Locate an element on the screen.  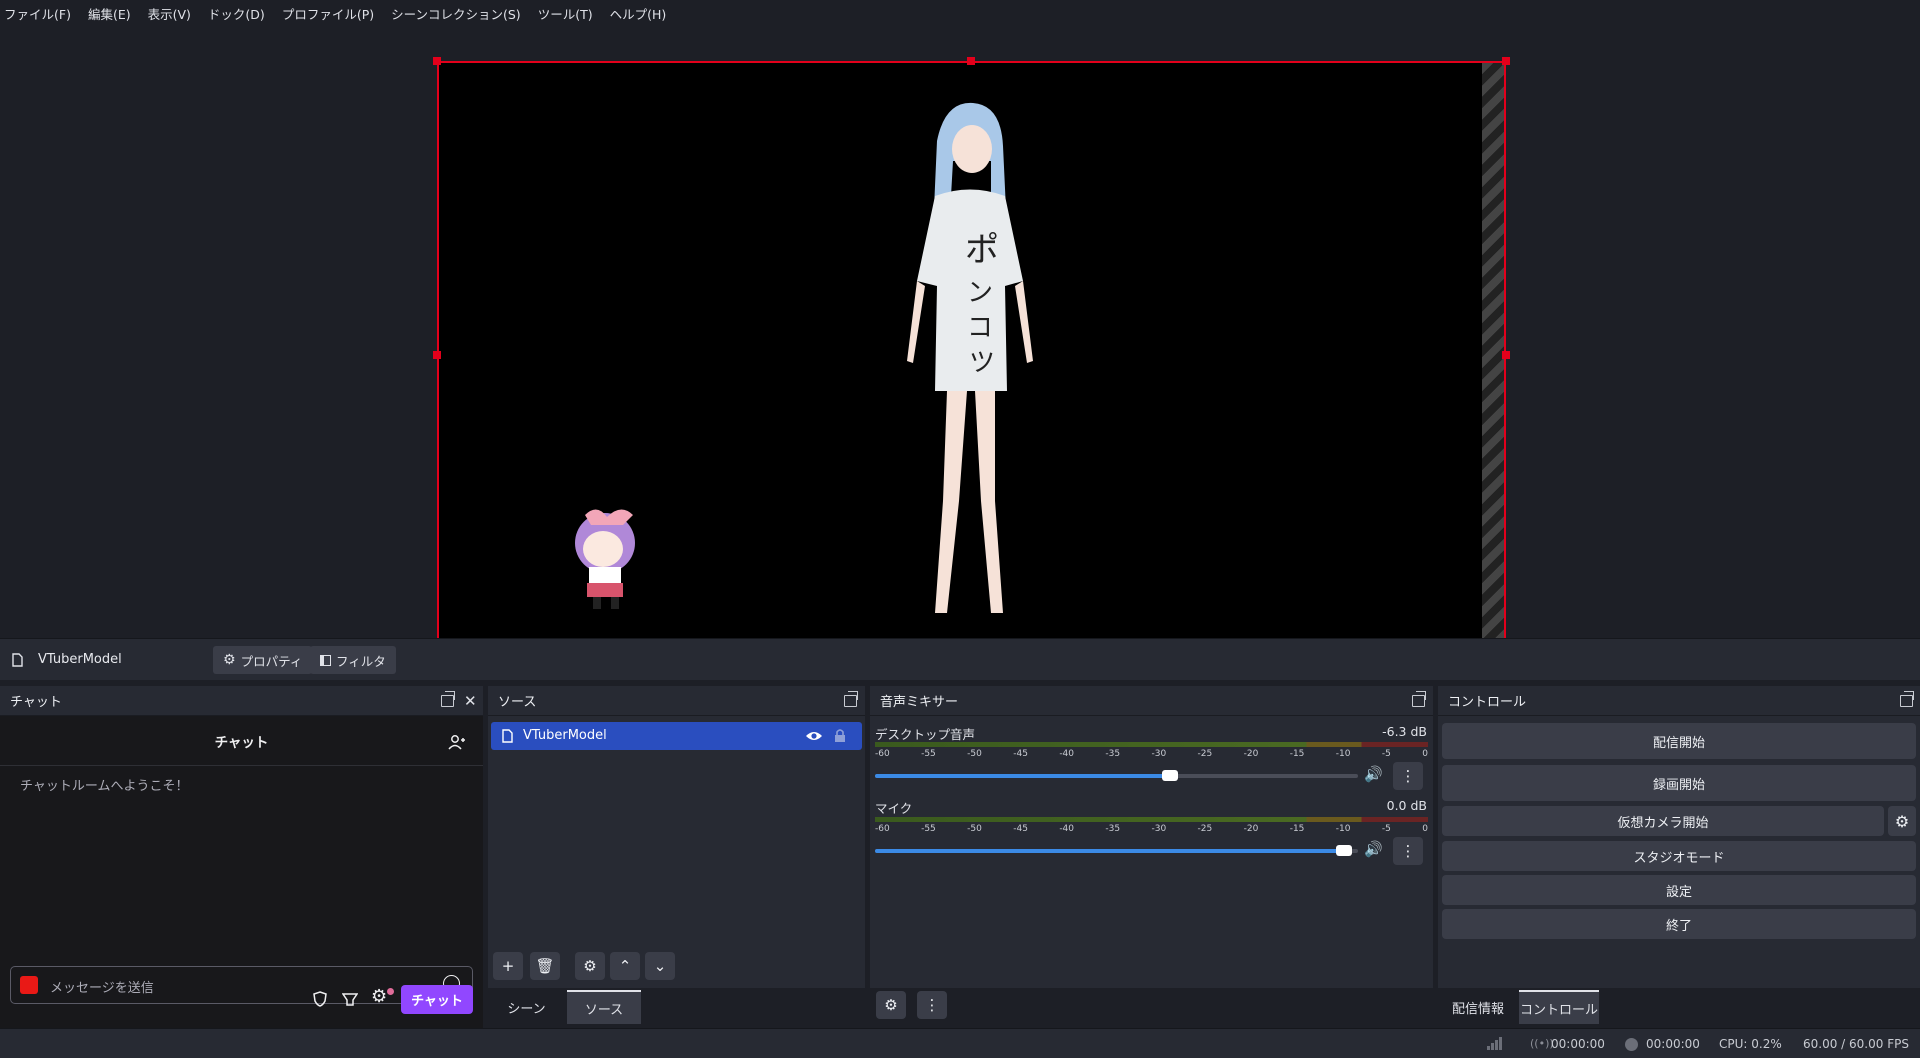
menu-help: ヘルプ(H) is located at coordinates (638, 13).